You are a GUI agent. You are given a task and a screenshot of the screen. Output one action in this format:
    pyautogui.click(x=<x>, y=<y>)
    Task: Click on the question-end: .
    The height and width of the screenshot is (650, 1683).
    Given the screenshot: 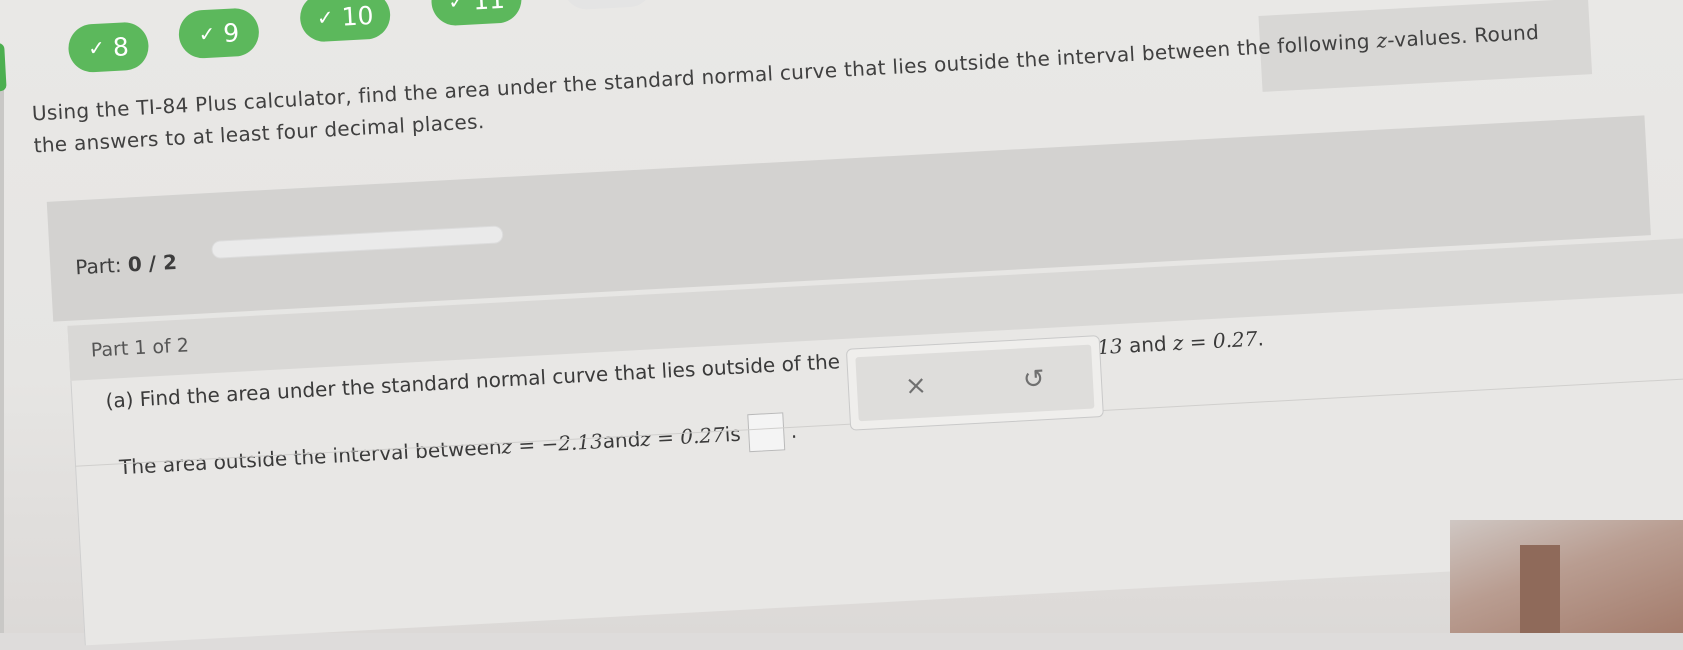 What is the action you would take?
    pyautogui.click(x=1260, y=338)
    